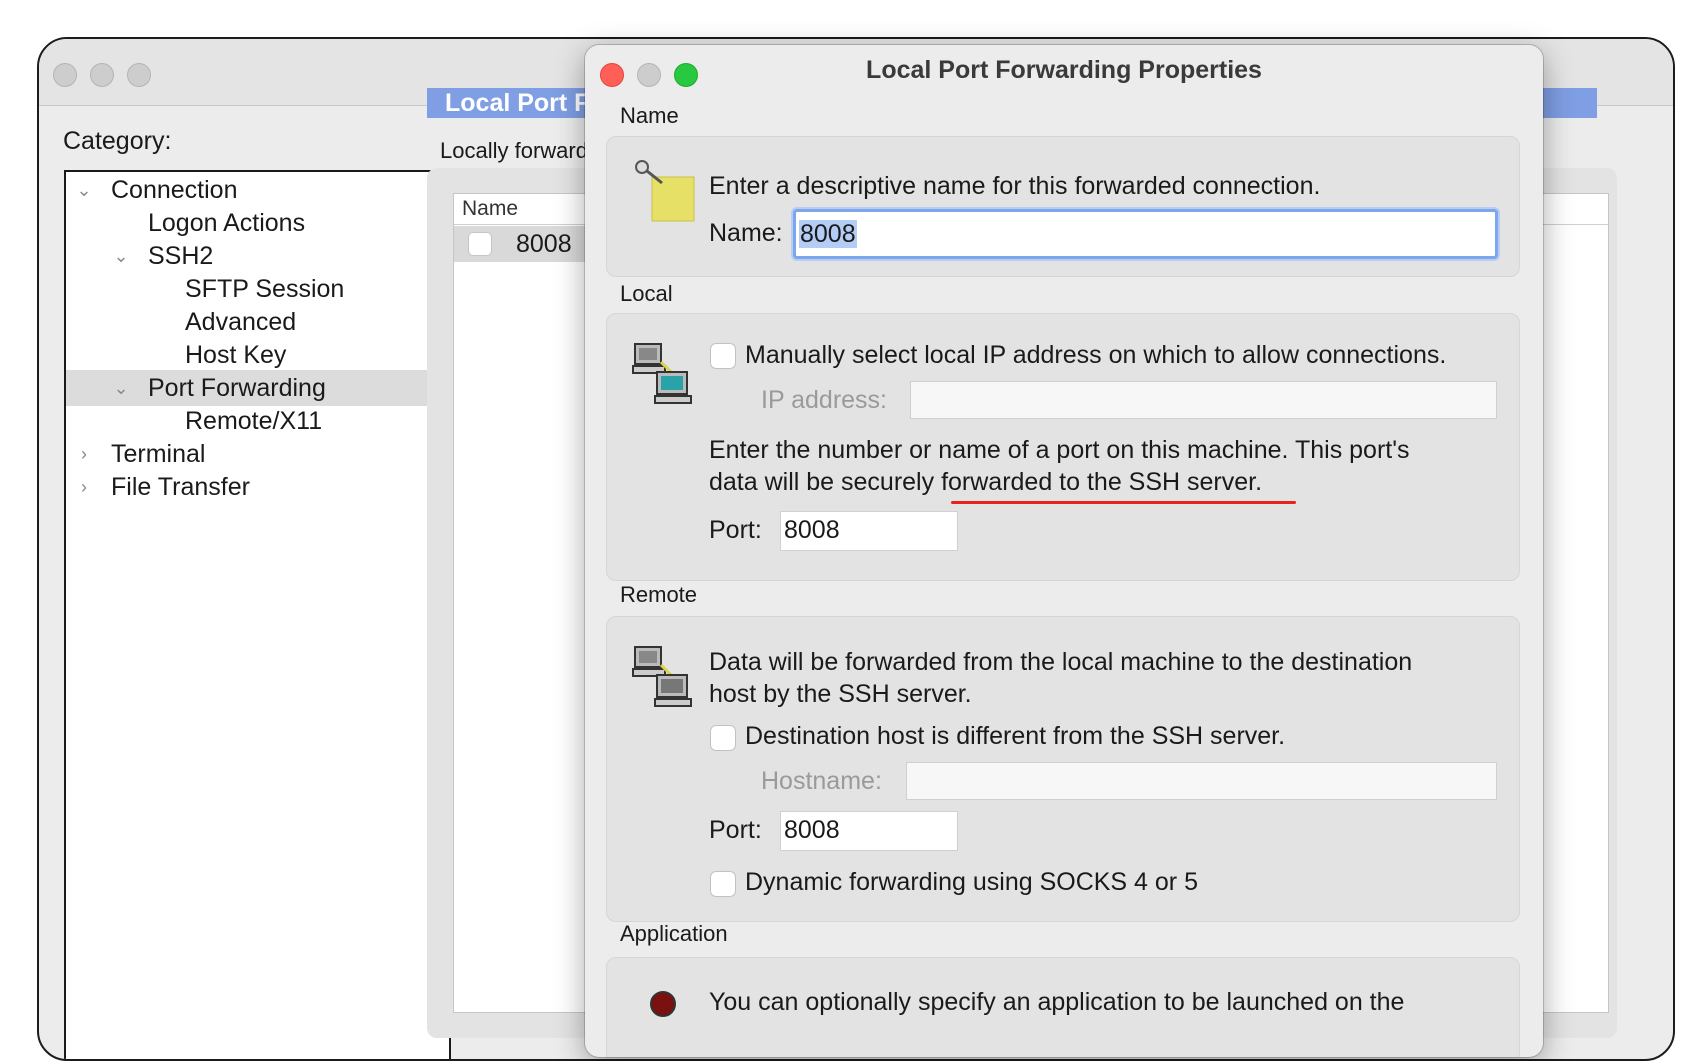 The image size is (1708, 1061). What do you see at coordinates (181, 256) in the screenshot?
I see `tree-item-label: SSH2` at bounding box center [181, 256].